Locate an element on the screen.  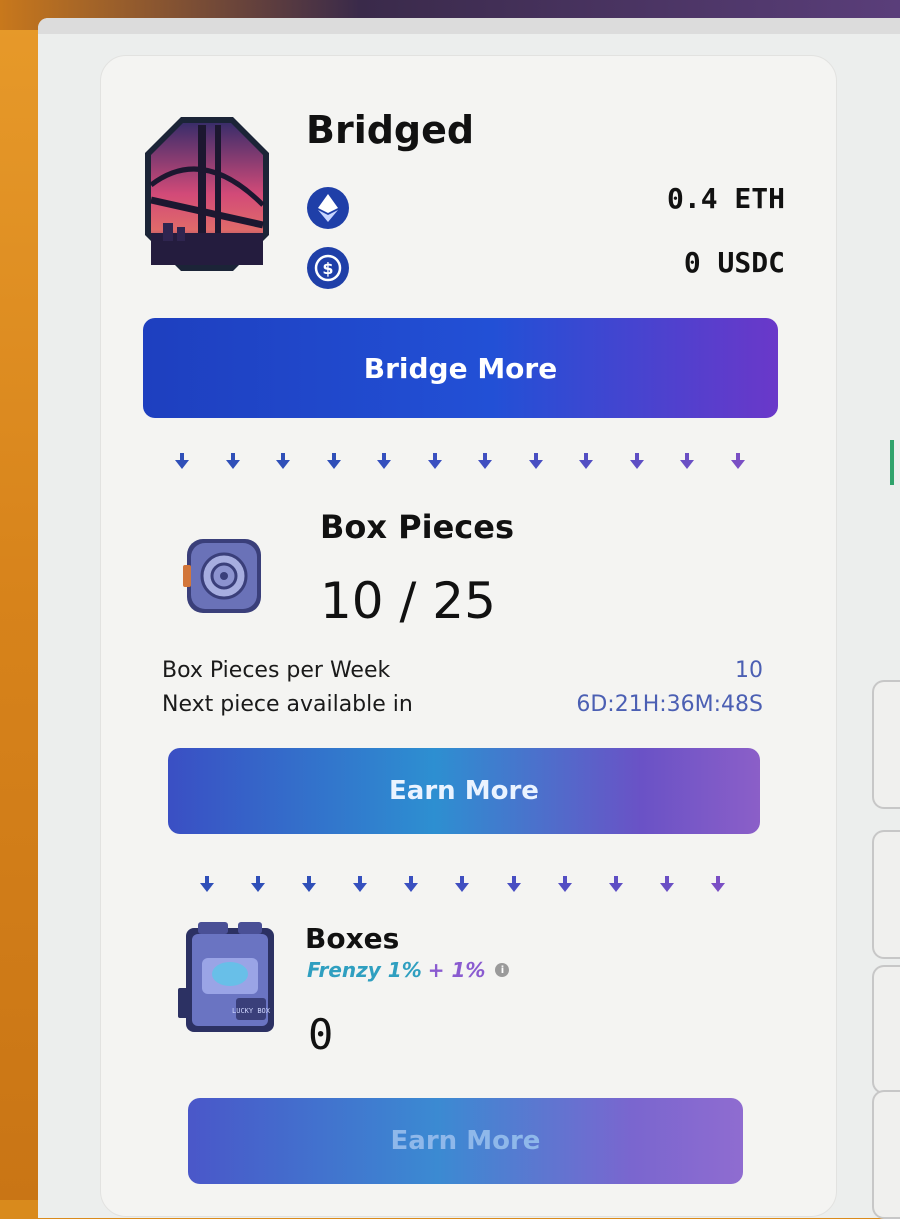
box-pieces-count: 10 / 25 is located at coordinates (408, 601).